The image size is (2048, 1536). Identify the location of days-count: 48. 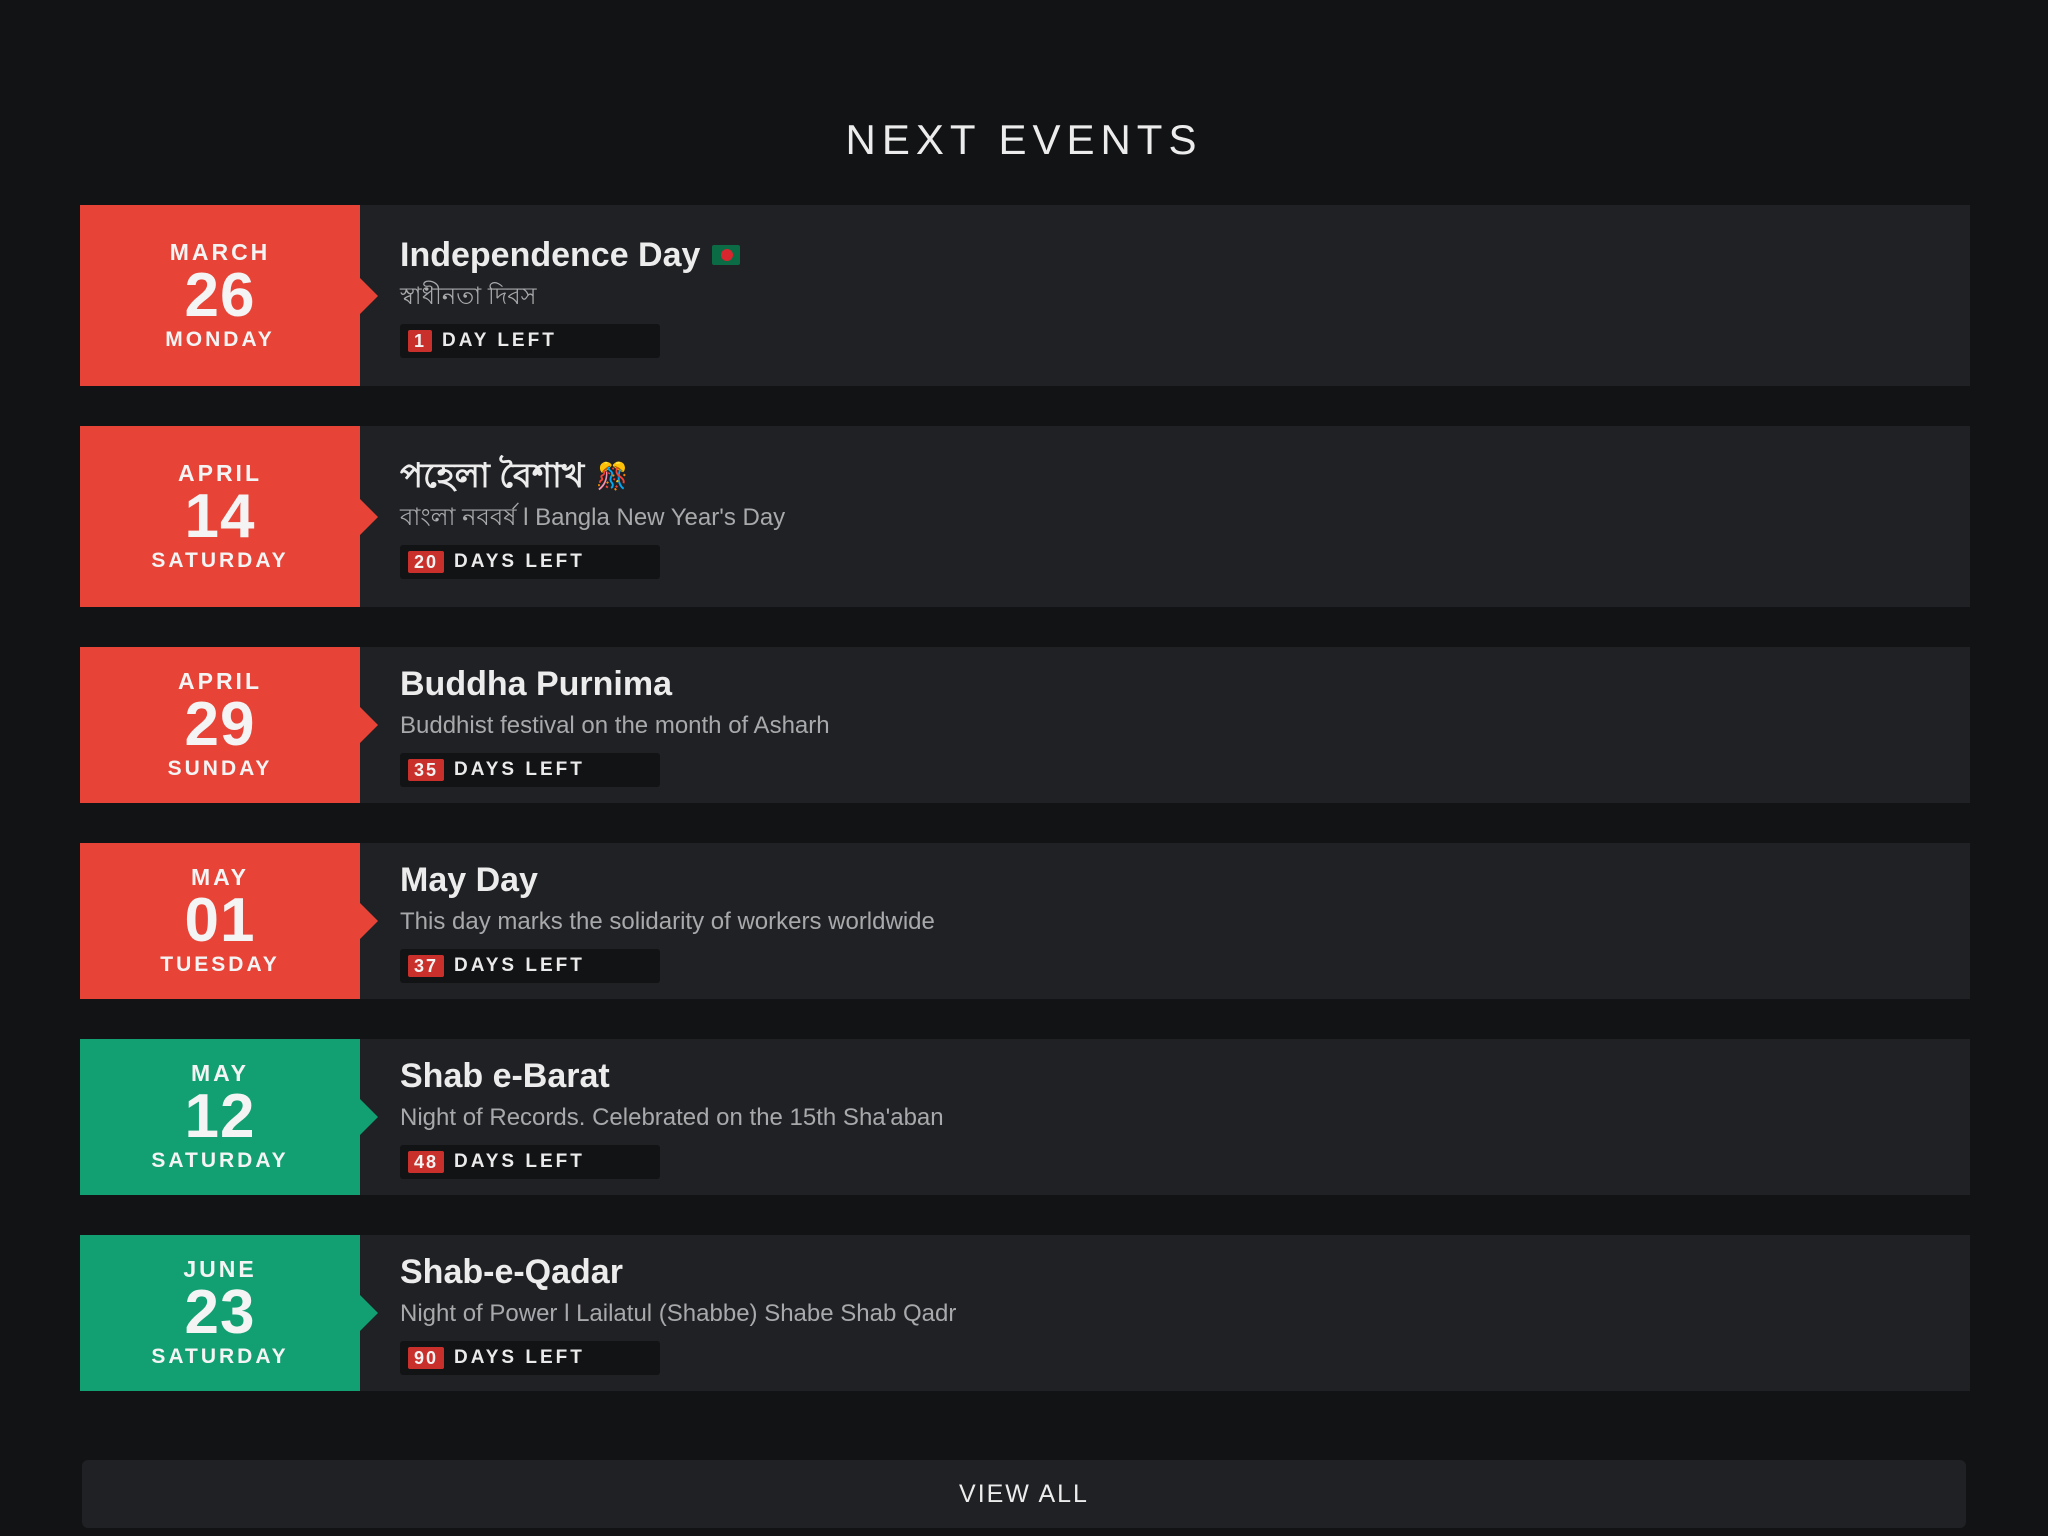
(426, 1162).